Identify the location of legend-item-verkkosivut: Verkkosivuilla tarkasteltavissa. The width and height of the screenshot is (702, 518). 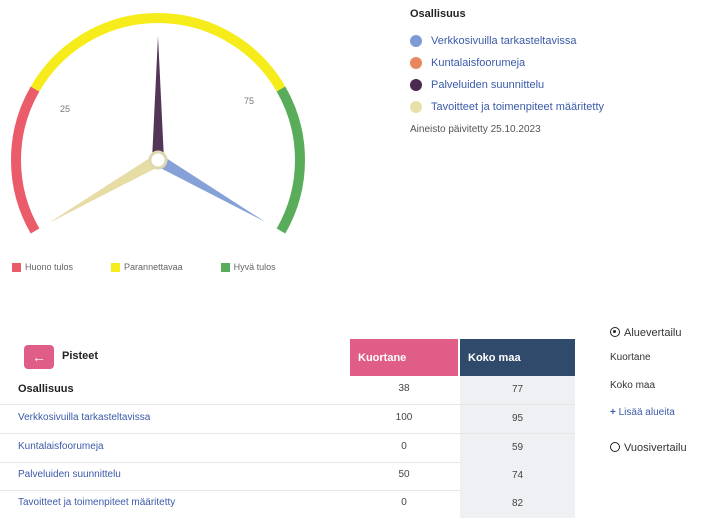
(507, 41).